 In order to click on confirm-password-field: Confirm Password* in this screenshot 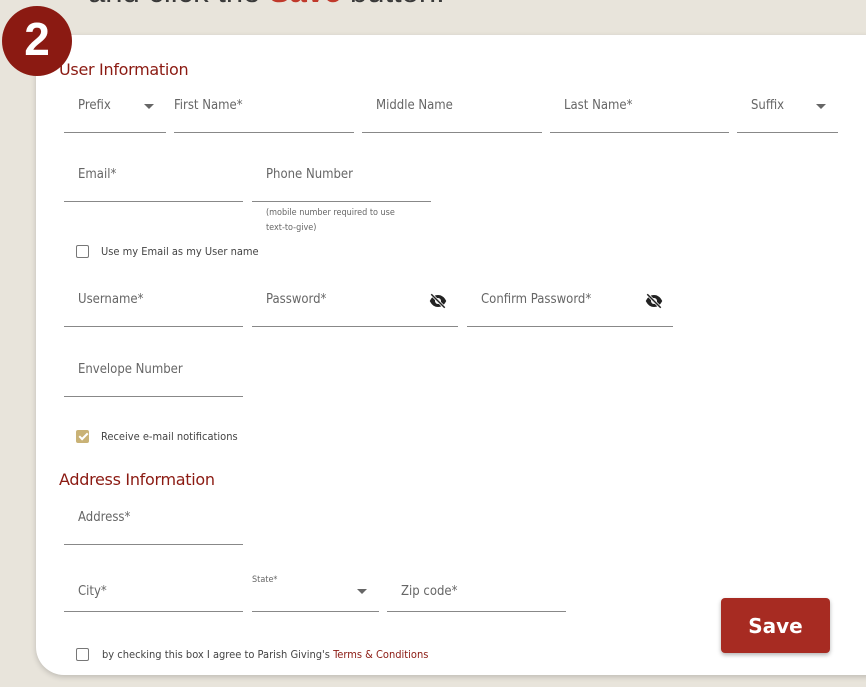, I will do `click(570, 302)`.